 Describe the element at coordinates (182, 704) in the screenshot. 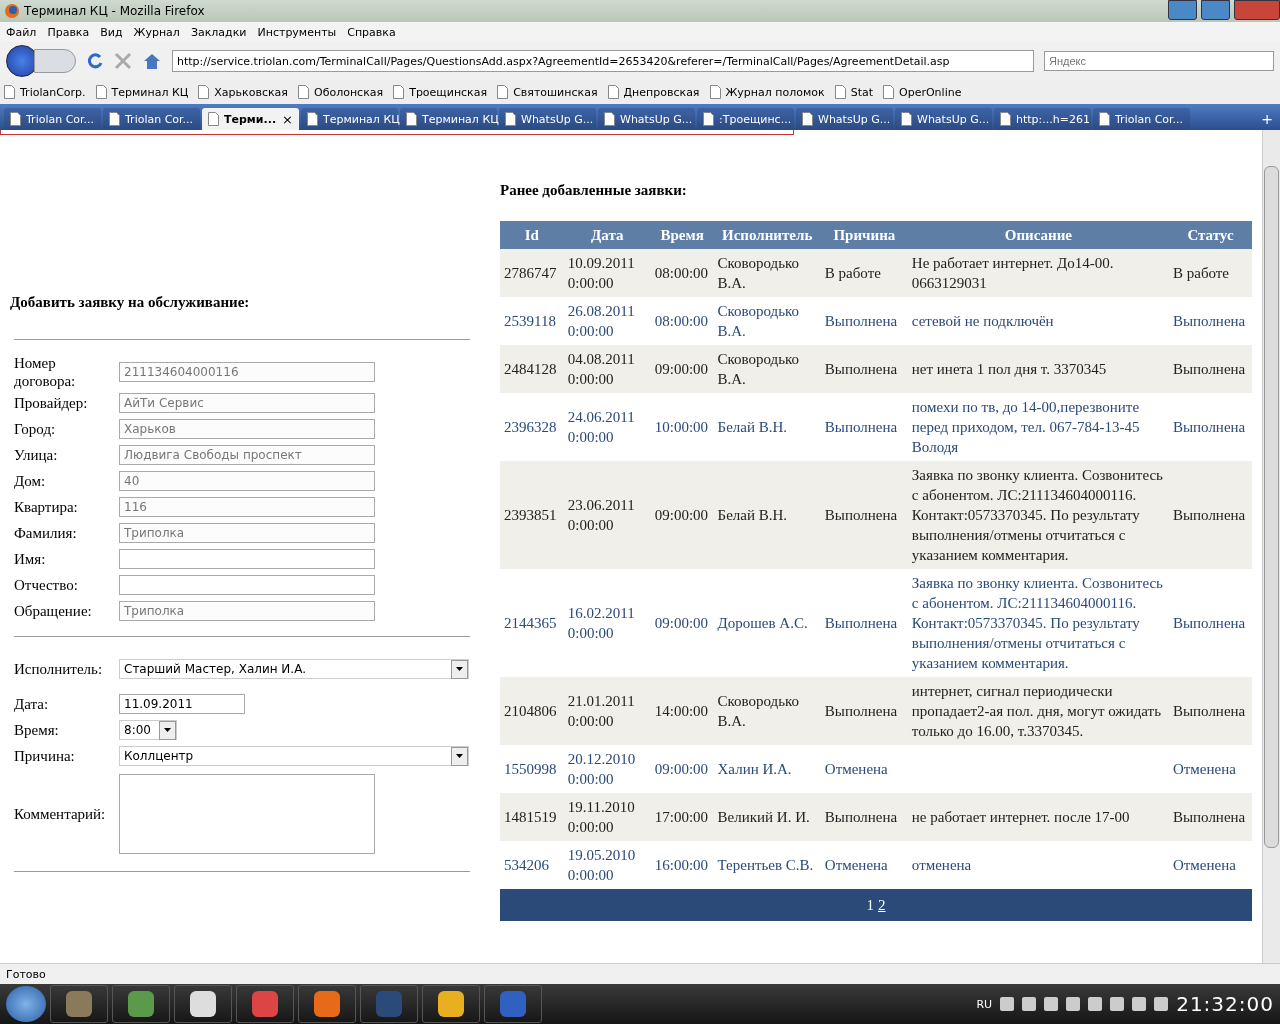

I see `date-field: 11.09.2011` at that location.